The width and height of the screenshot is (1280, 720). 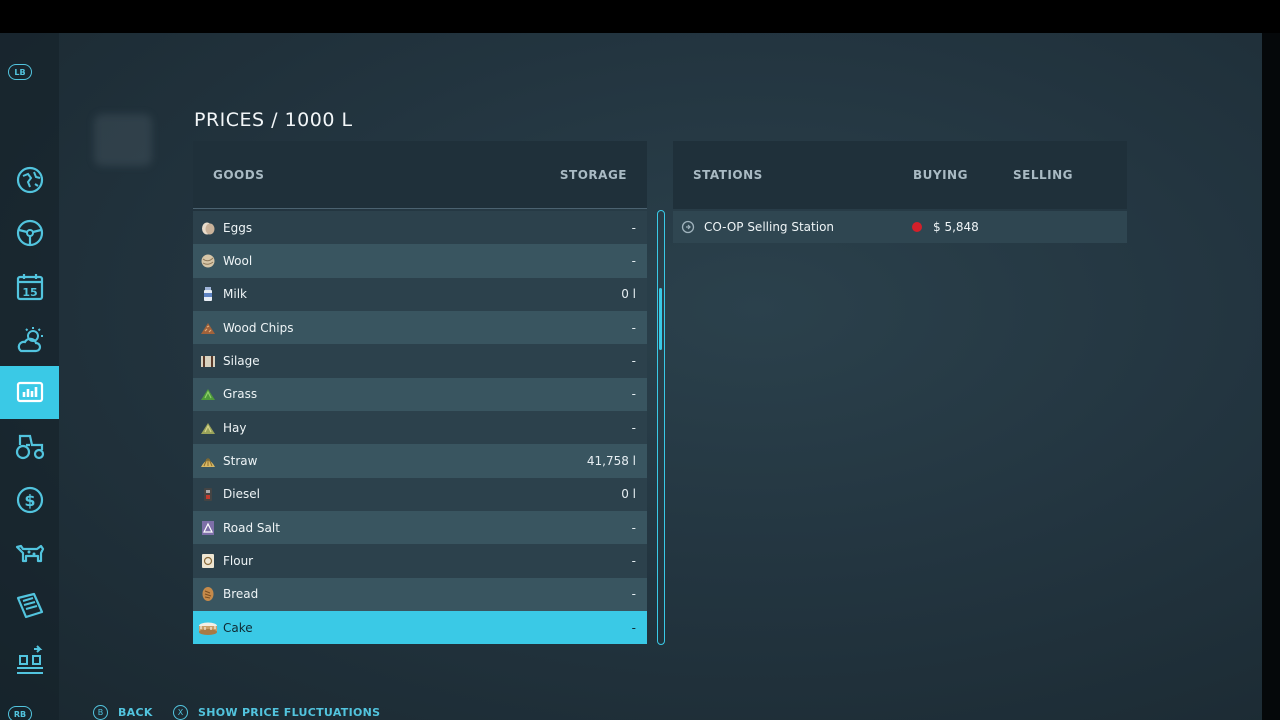 I want to click on goods-name: Road Salt, so click(x=251, y=527).